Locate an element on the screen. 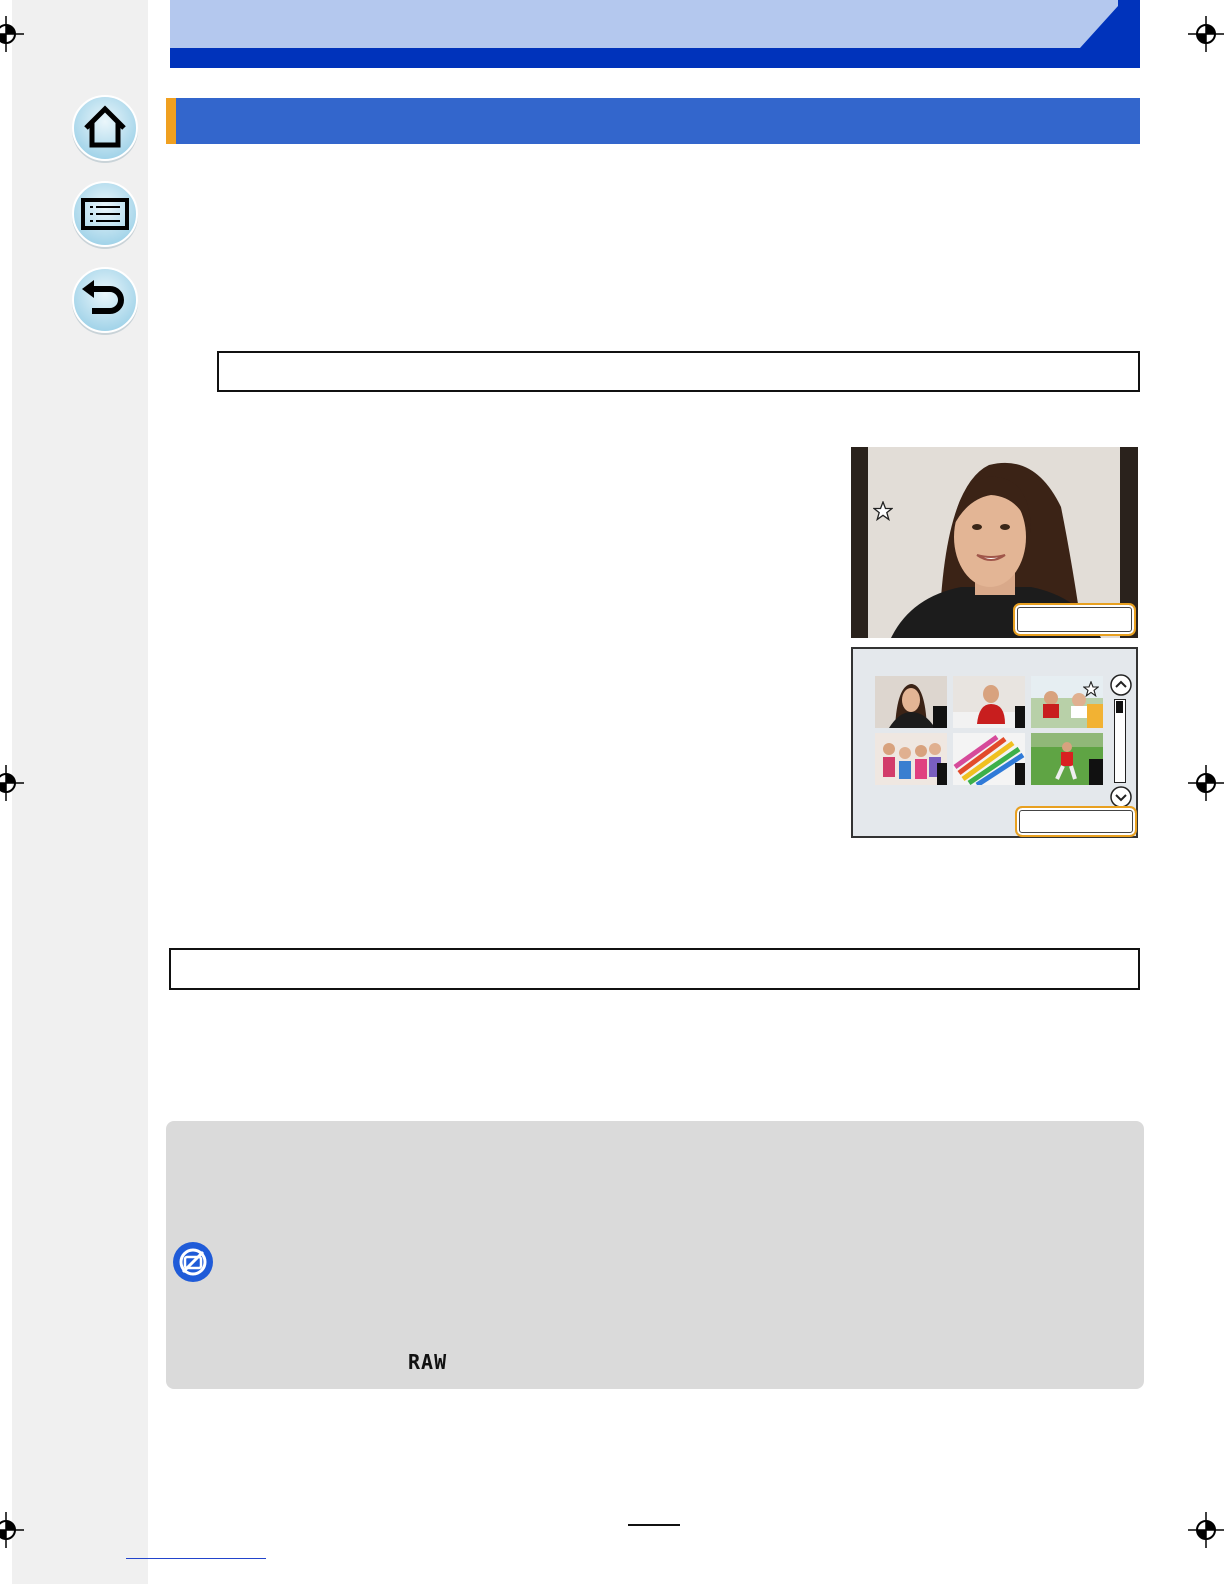  single-playback-screen is located at coordinates (994, 542).